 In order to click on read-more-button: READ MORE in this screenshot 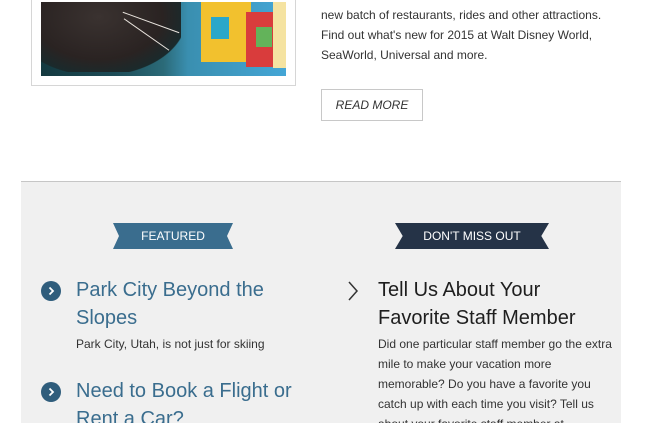, I will do `click(372, 105)`.